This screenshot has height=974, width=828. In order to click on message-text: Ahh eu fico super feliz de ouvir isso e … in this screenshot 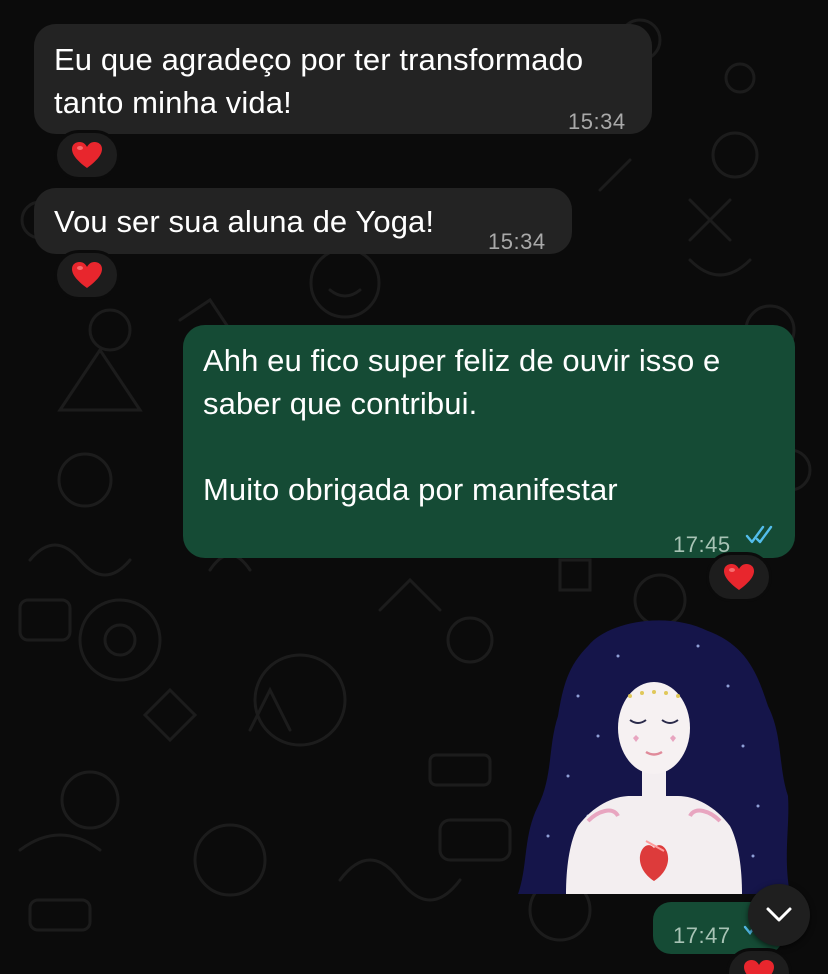, I will do `click(462, 425)`.